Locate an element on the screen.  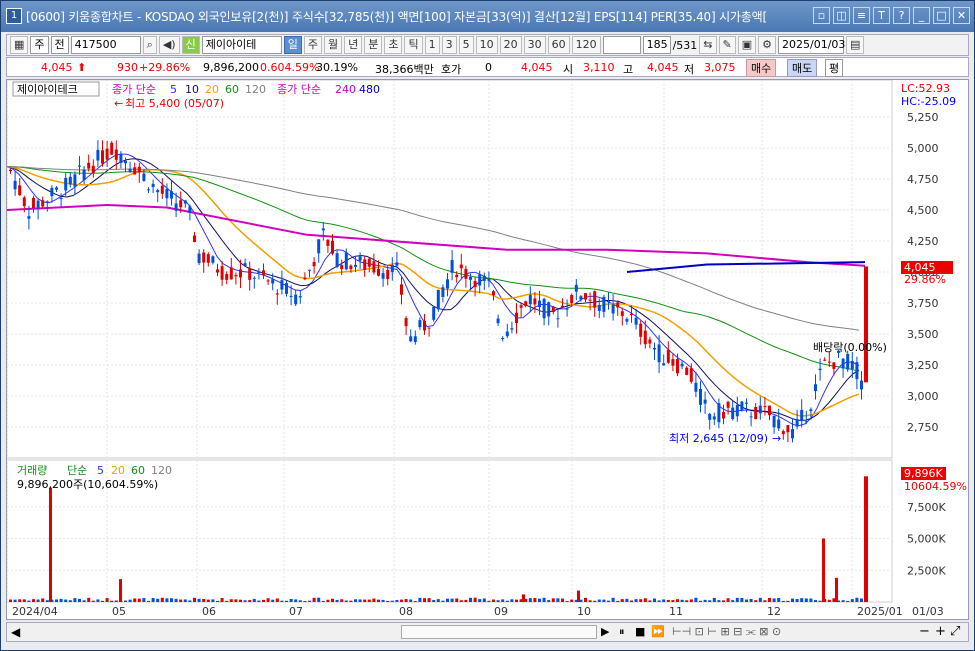
tab-minute: 분 is located at coordinates (373, 45).